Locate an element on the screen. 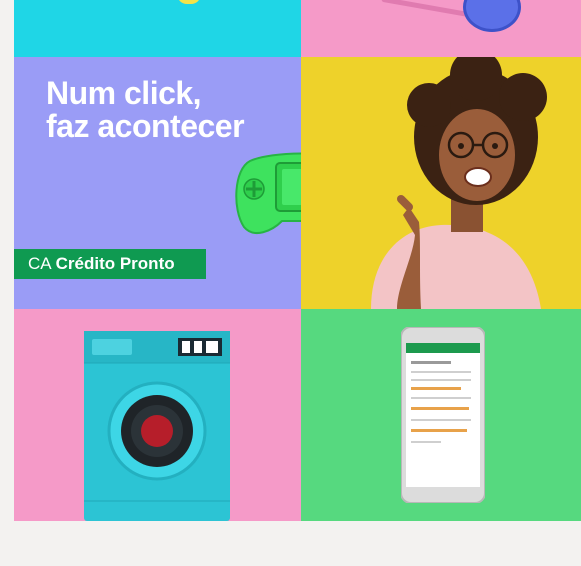 This screenshot has width=581, height=566. brand-name: Crédito Pronto is located at coordinates (115, 263).